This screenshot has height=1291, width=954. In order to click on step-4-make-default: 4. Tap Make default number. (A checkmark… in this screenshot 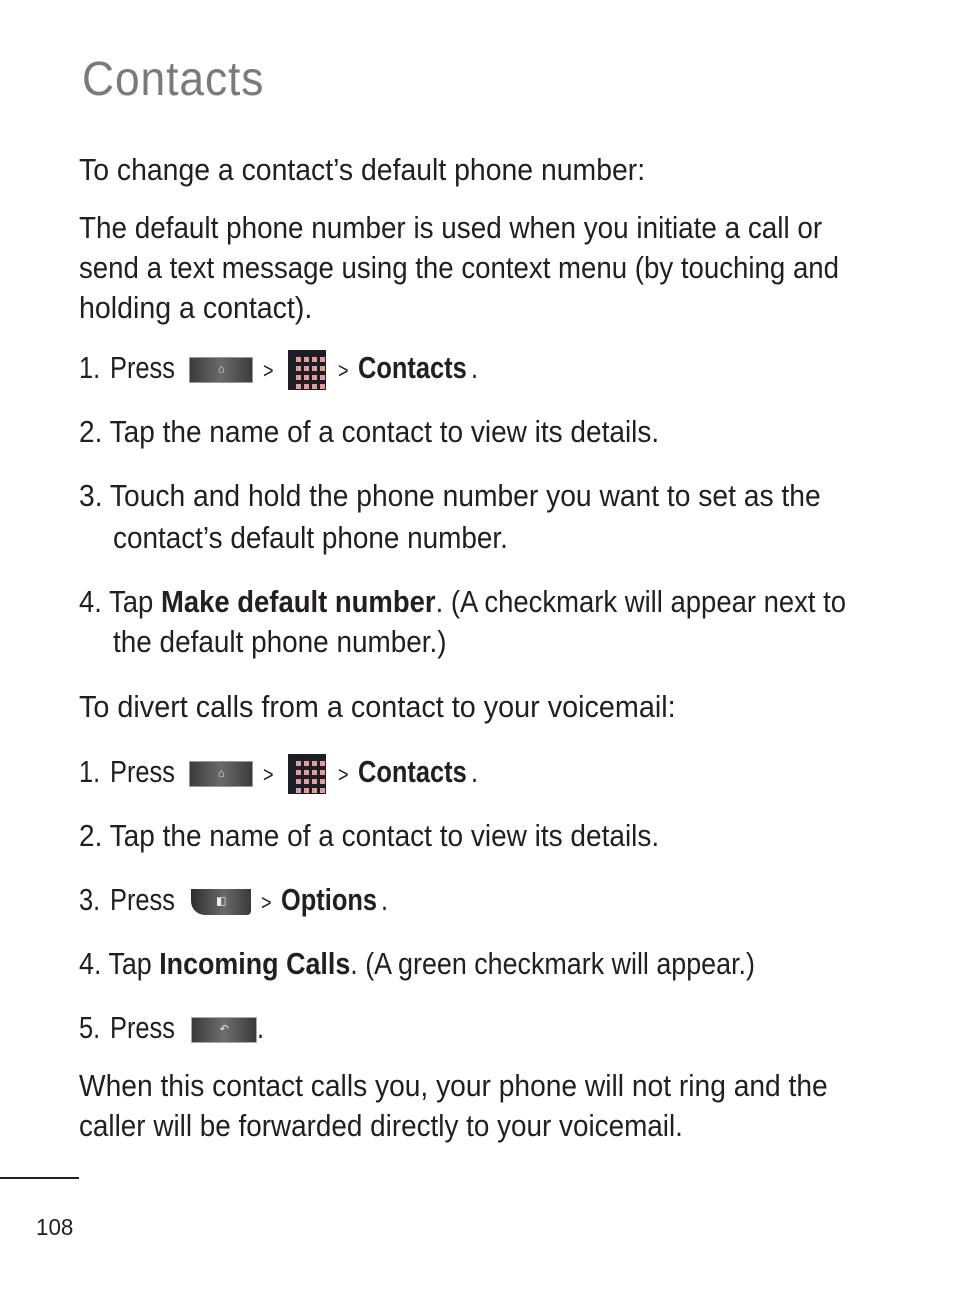, I will do `click(462, 602)`.